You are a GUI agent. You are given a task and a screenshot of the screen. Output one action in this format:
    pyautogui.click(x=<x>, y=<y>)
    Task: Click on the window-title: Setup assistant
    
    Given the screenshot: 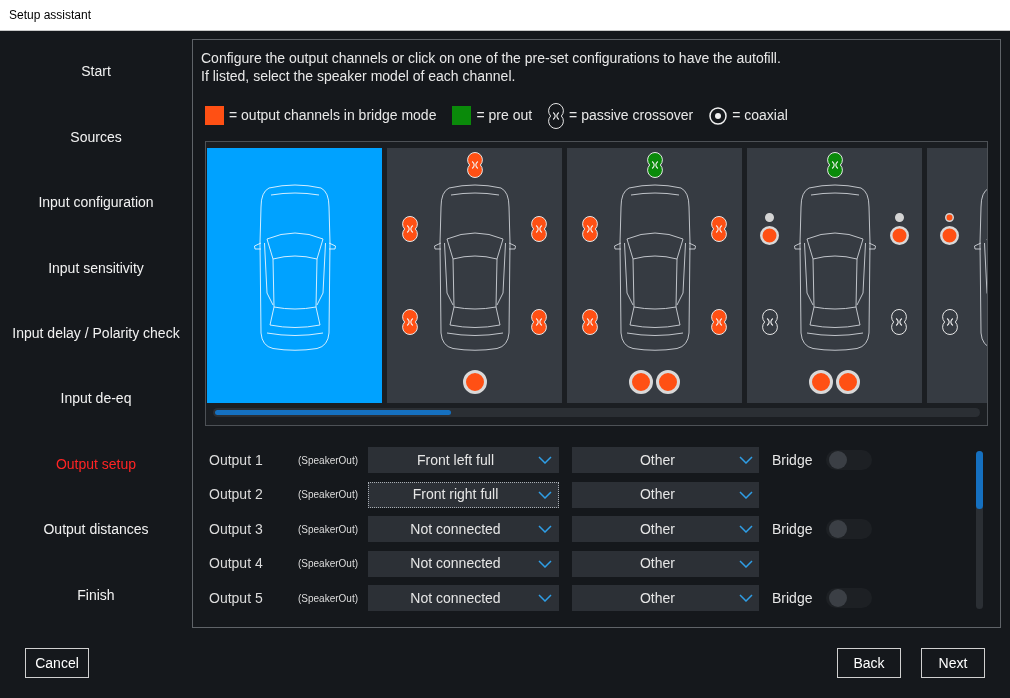 What is the action you would take?
    pyautogui.click(x=50, y=15)
    